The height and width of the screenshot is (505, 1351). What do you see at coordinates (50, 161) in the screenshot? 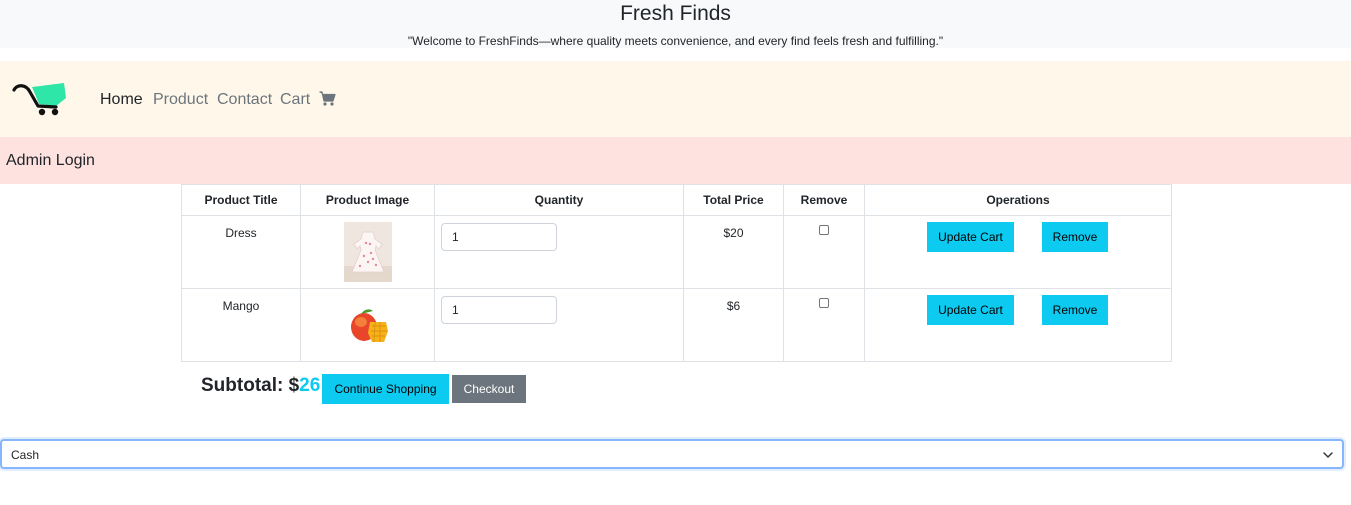
I see `admin-login-link: Admin Login` at bounding box center [50, 161].